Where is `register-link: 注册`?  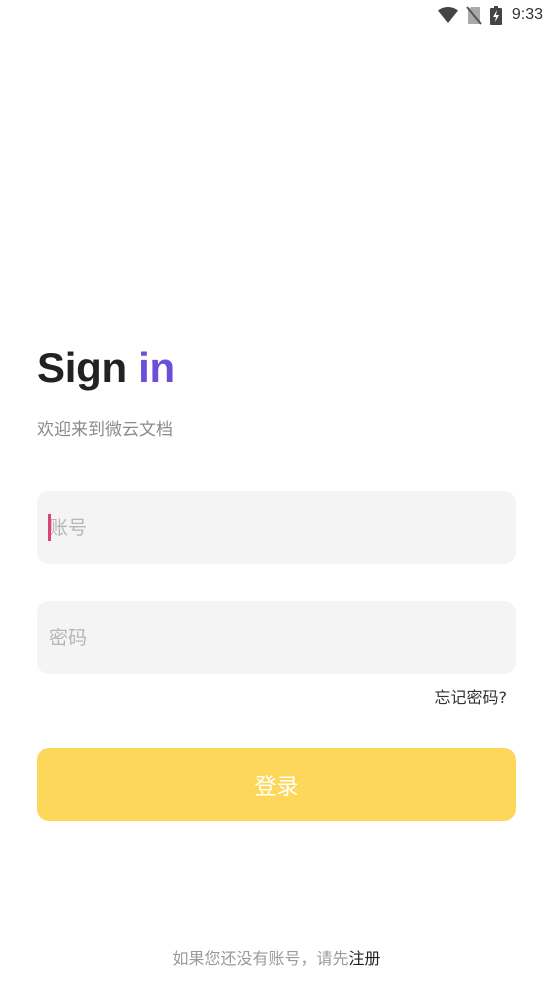 register-link: 注册 is located at coordinates (365, 958).